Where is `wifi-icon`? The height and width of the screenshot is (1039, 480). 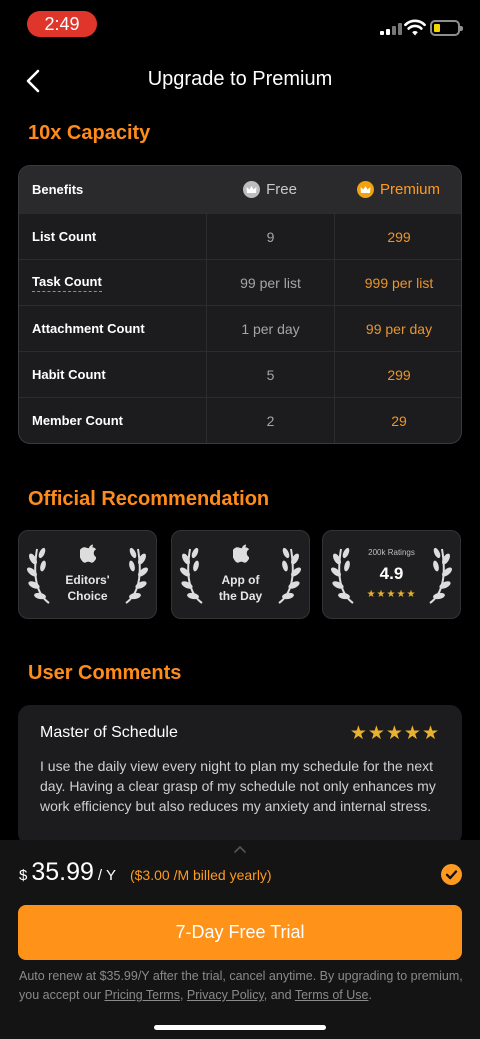
wifi-icon is located at coordinates (415, 27).